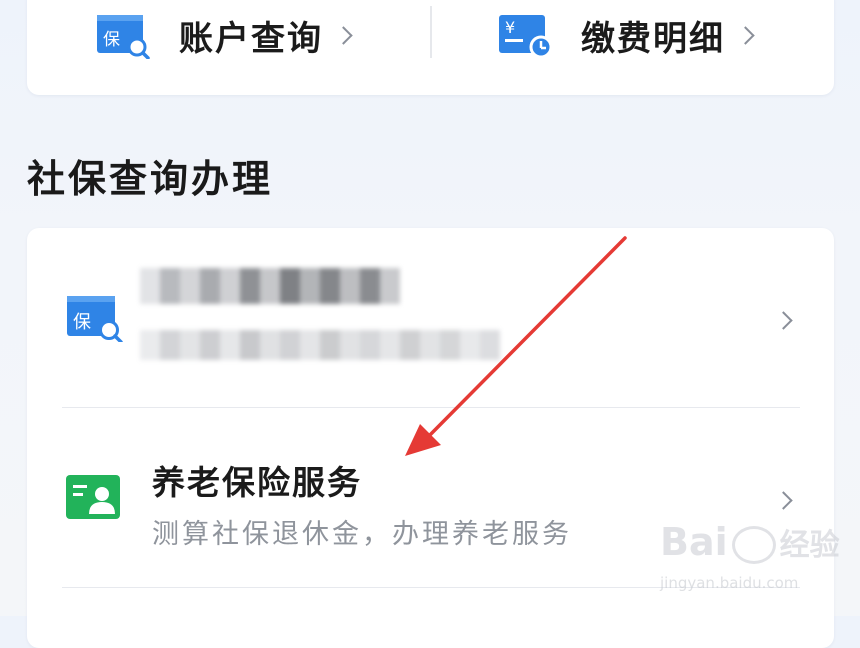  Describe the element at coordinates (729, 583) in the screenshot. I see `watermark-url: jingyan.baidu.com` at that location.